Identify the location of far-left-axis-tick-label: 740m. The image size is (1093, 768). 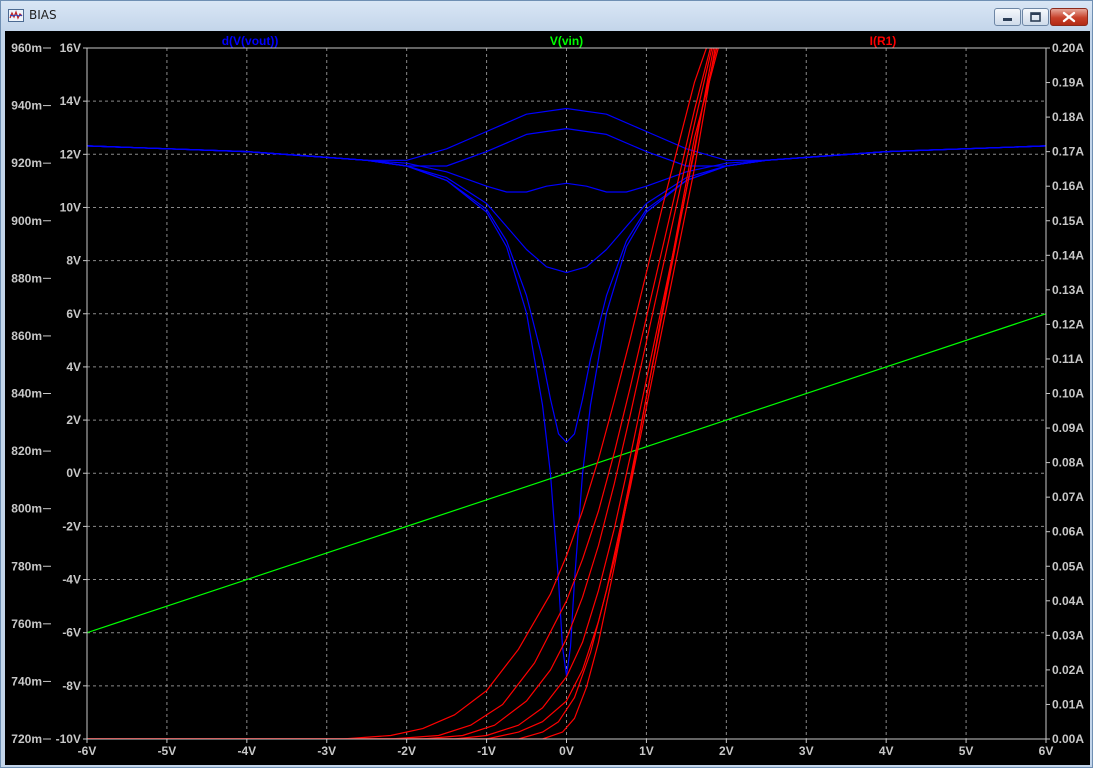
(26, 681).